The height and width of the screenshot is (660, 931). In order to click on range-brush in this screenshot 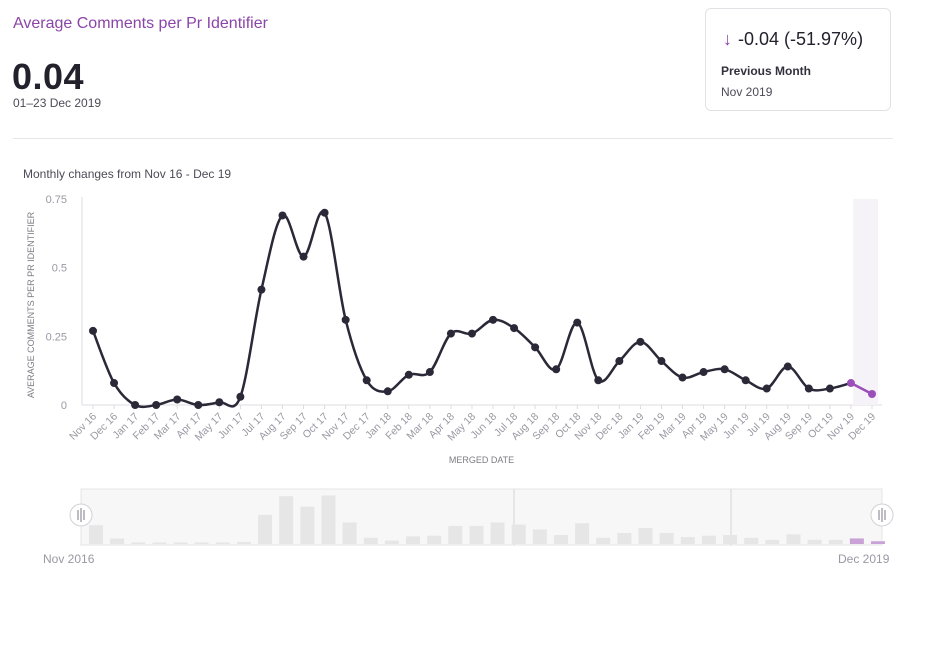, I will do `click(465, 520)`.